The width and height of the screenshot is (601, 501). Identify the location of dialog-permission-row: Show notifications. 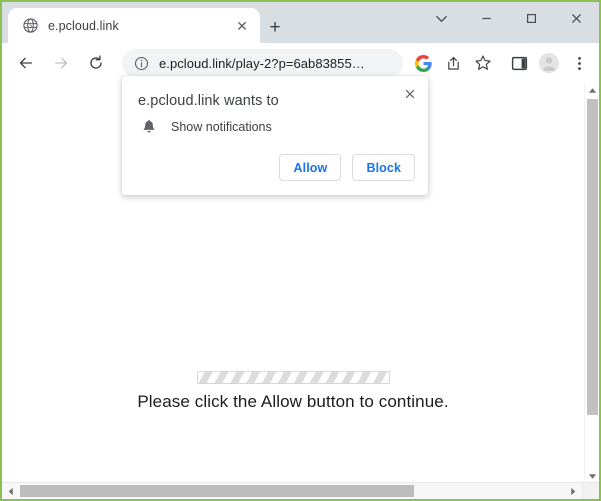
(206, 127).